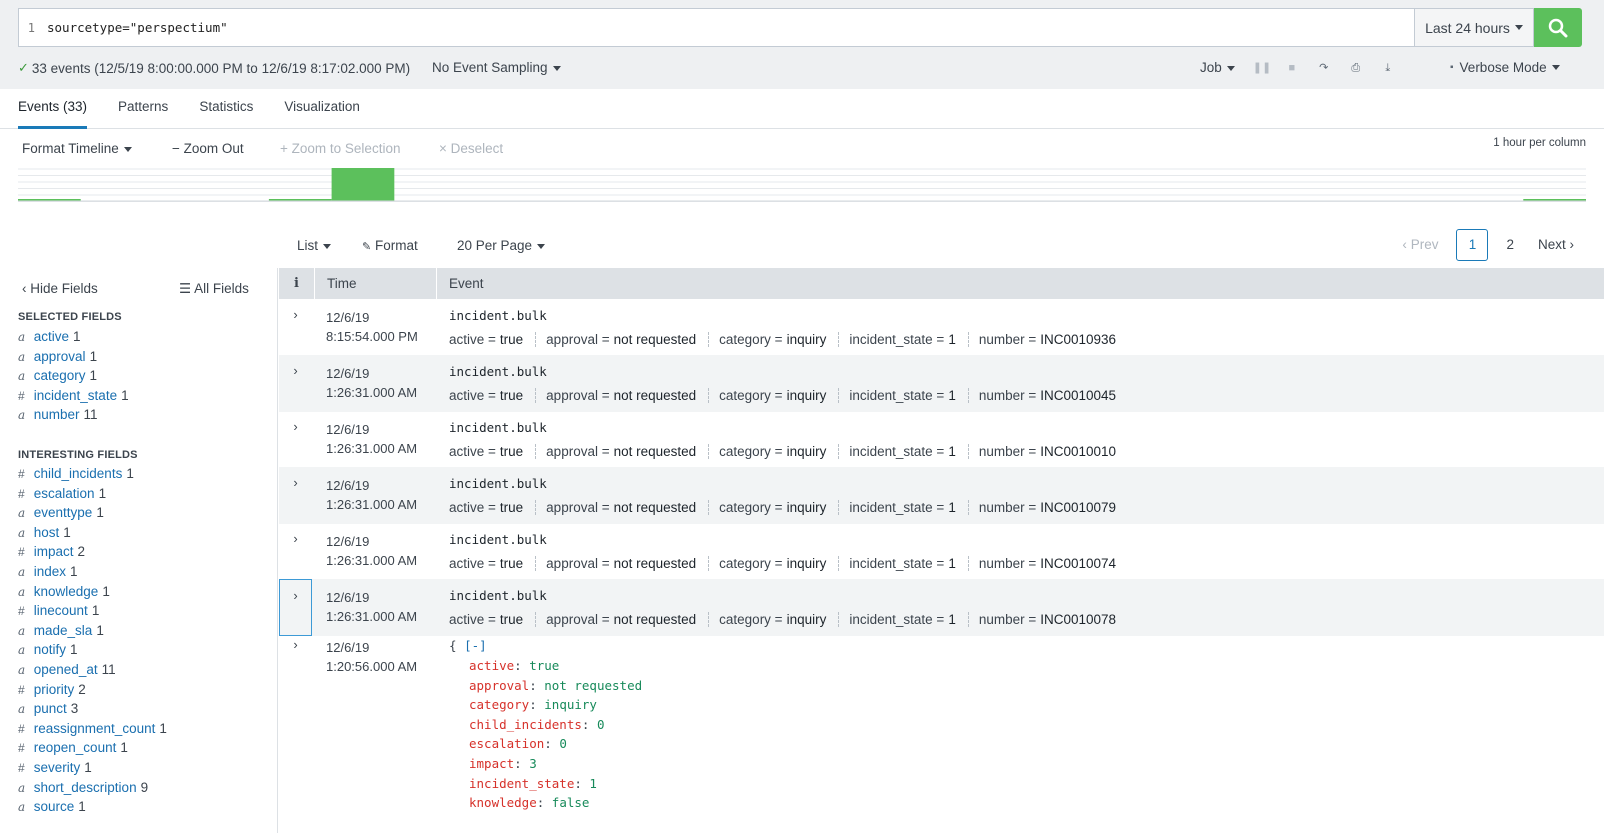 Image resolution: width=1604 pixels, height=833 pixels. I want to click on field-item-category: a category 1, so click(57, 375).